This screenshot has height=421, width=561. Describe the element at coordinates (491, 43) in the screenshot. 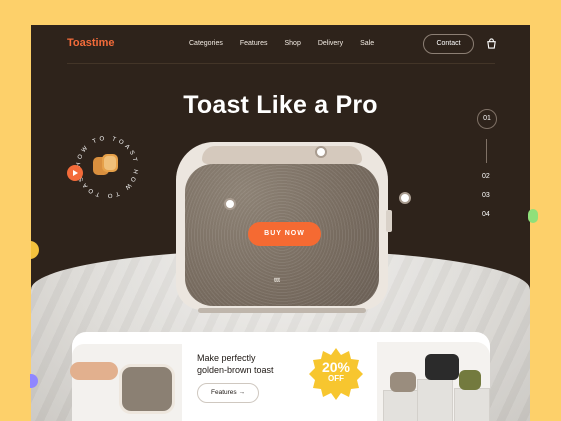

I see `shopping-bag-icon` at that location.